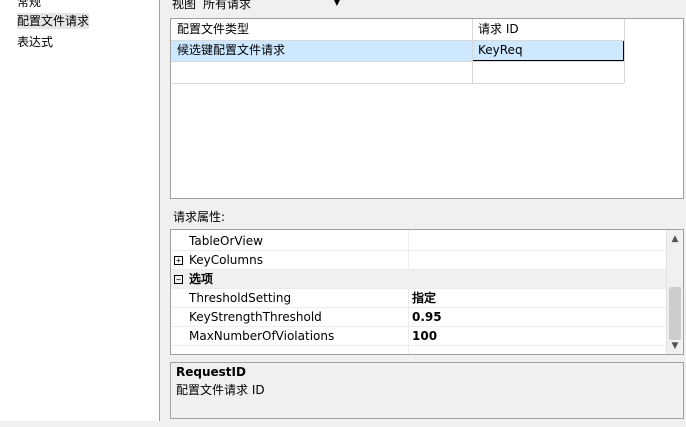  Describe the element at coordinates (29, 5) in the screenshot. I see `nav-item-general: 常规` at that location.